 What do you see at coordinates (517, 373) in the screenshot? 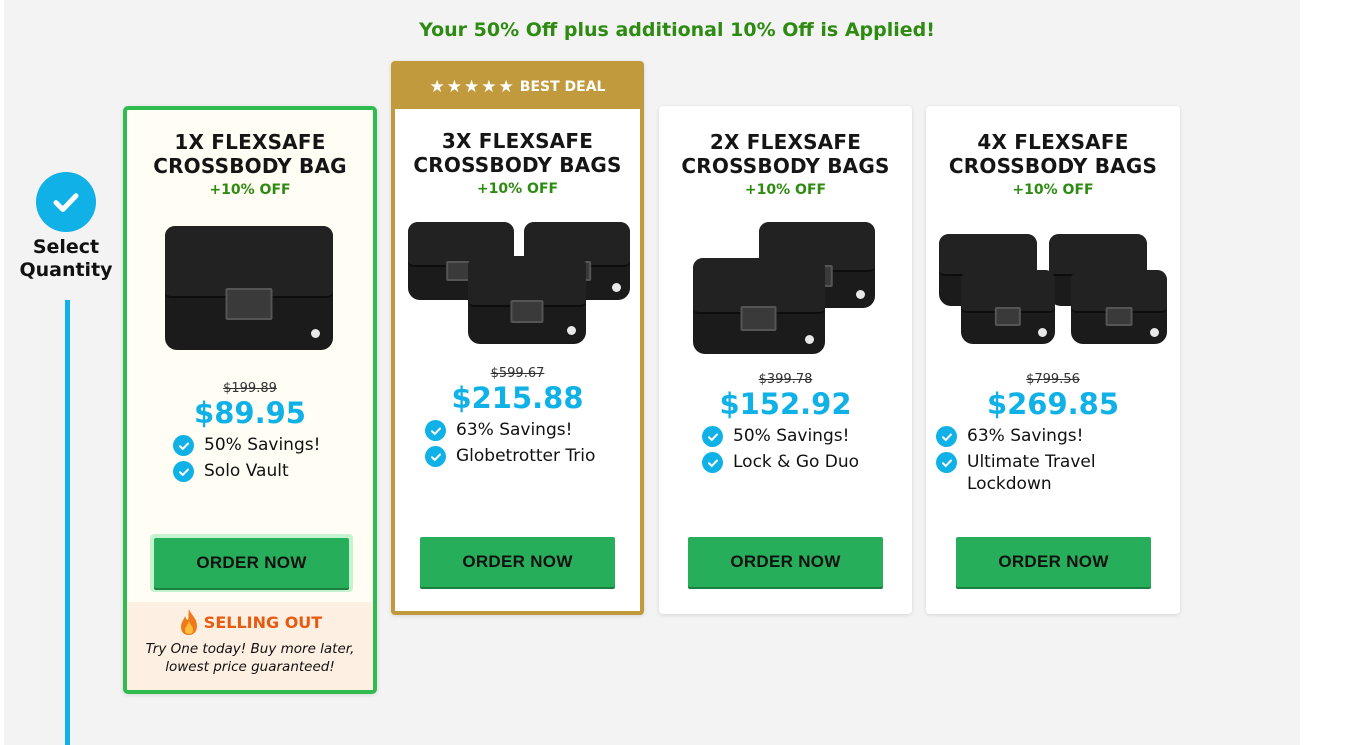
I see `original-price: $599.67` at bounding box center [517, 373].